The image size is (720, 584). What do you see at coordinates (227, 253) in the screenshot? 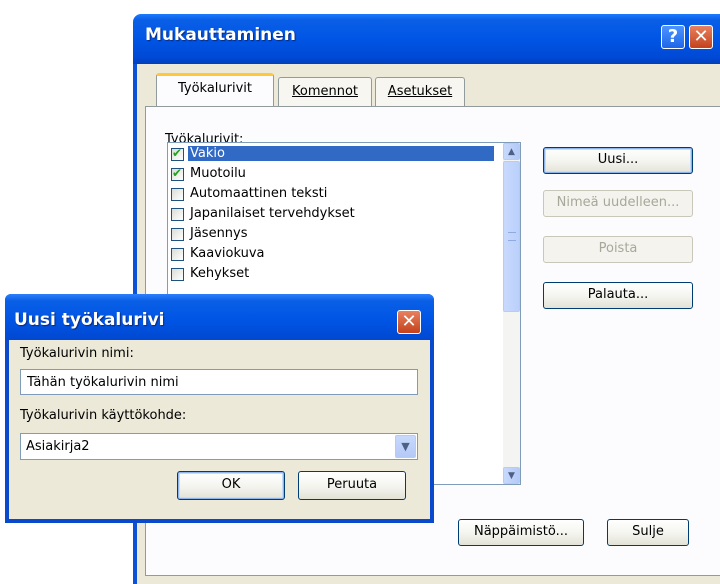
I see `list-item-label: Kaaviokuva` at bounding box center [227, 253].